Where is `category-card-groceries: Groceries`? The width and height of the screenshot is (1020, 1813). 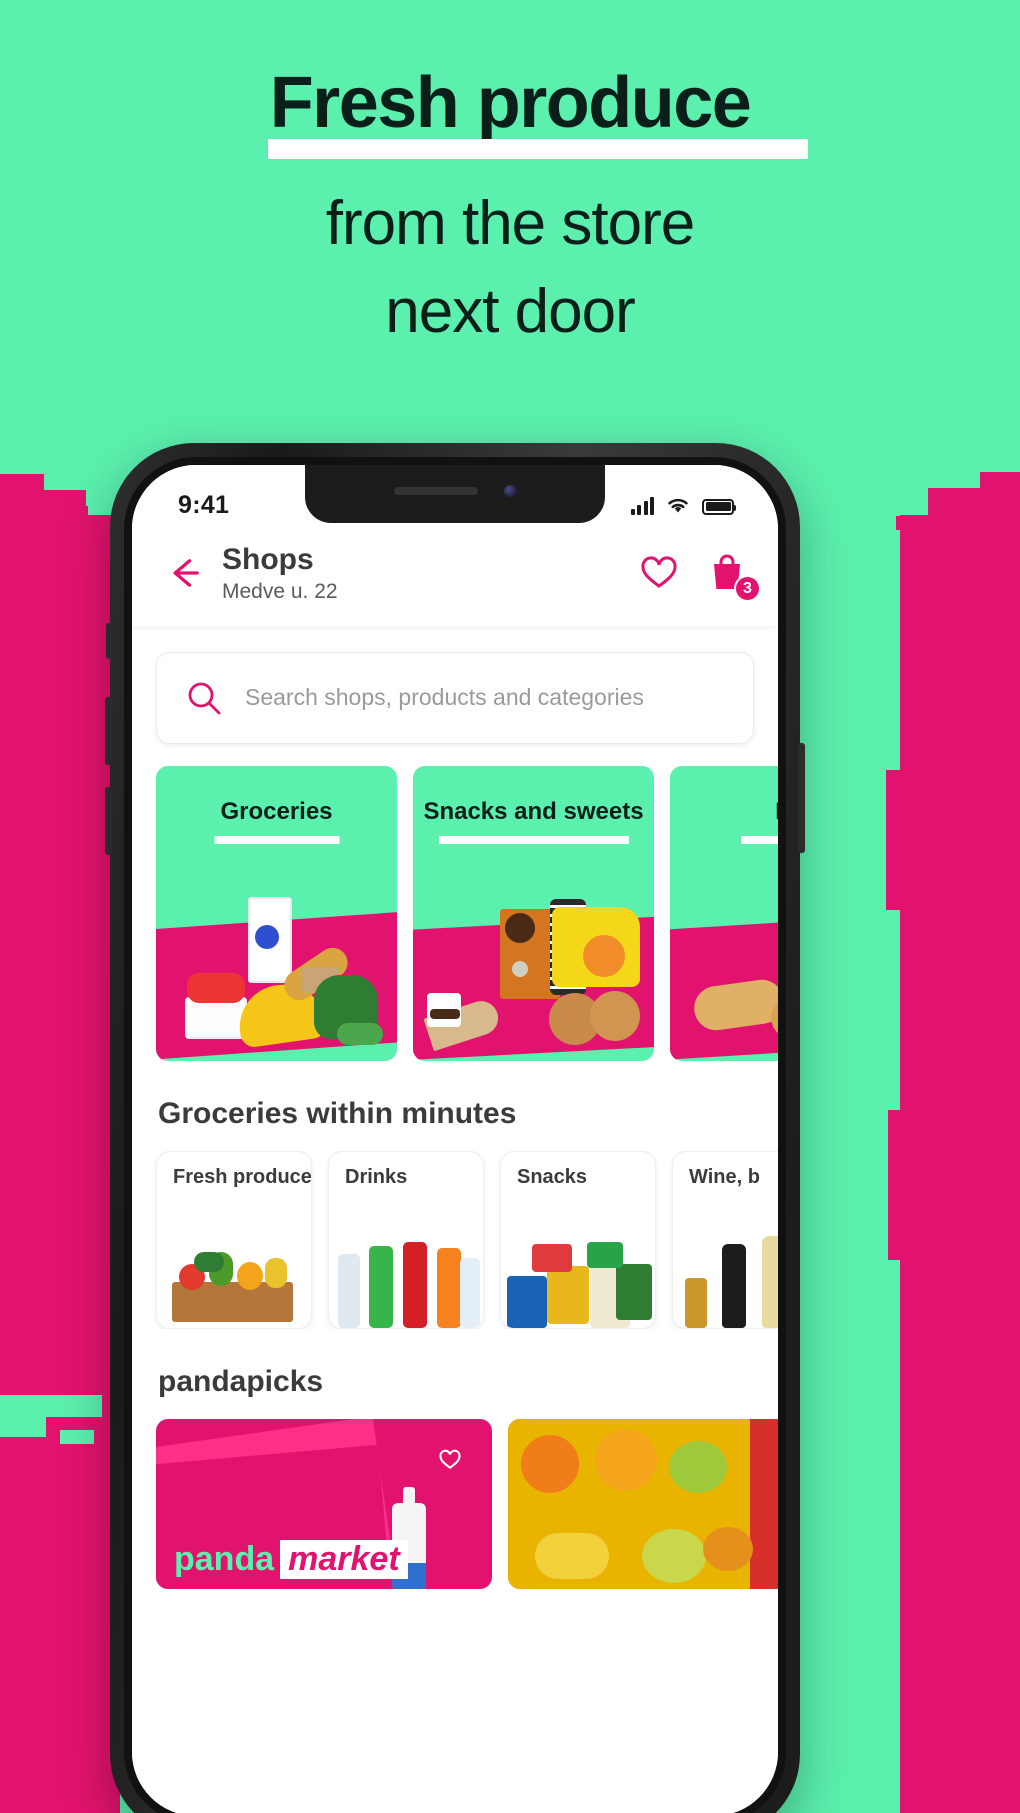
category-card-groceries: Groceries is located at coordinates (276, 913).